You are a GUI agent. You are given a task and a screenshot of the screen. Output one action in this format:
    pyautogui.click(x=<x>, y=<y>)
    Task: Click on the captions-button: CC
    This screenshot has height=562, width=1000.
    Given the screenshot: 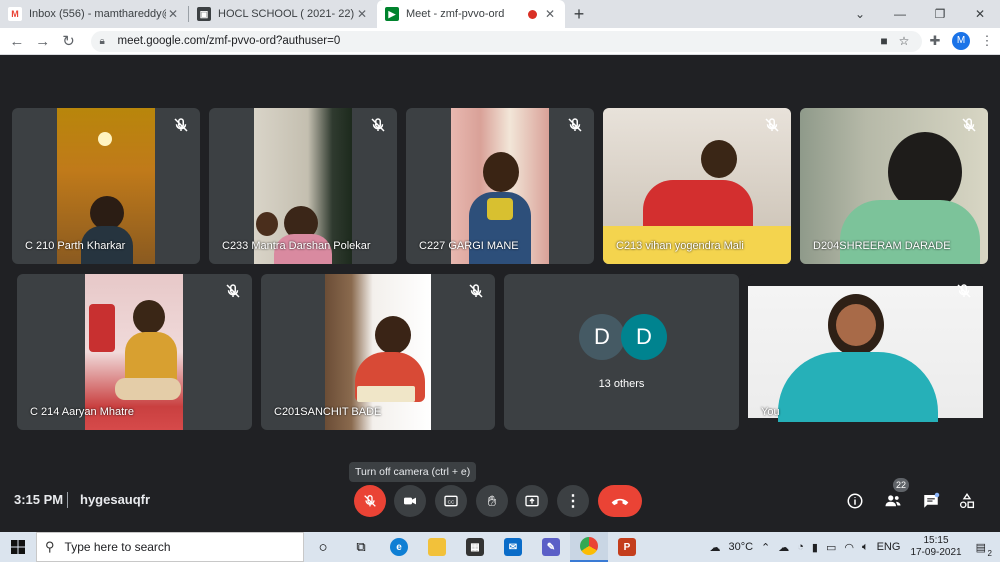 What is the action you would take?
    pyautogui.click(x=451, y=501)
    